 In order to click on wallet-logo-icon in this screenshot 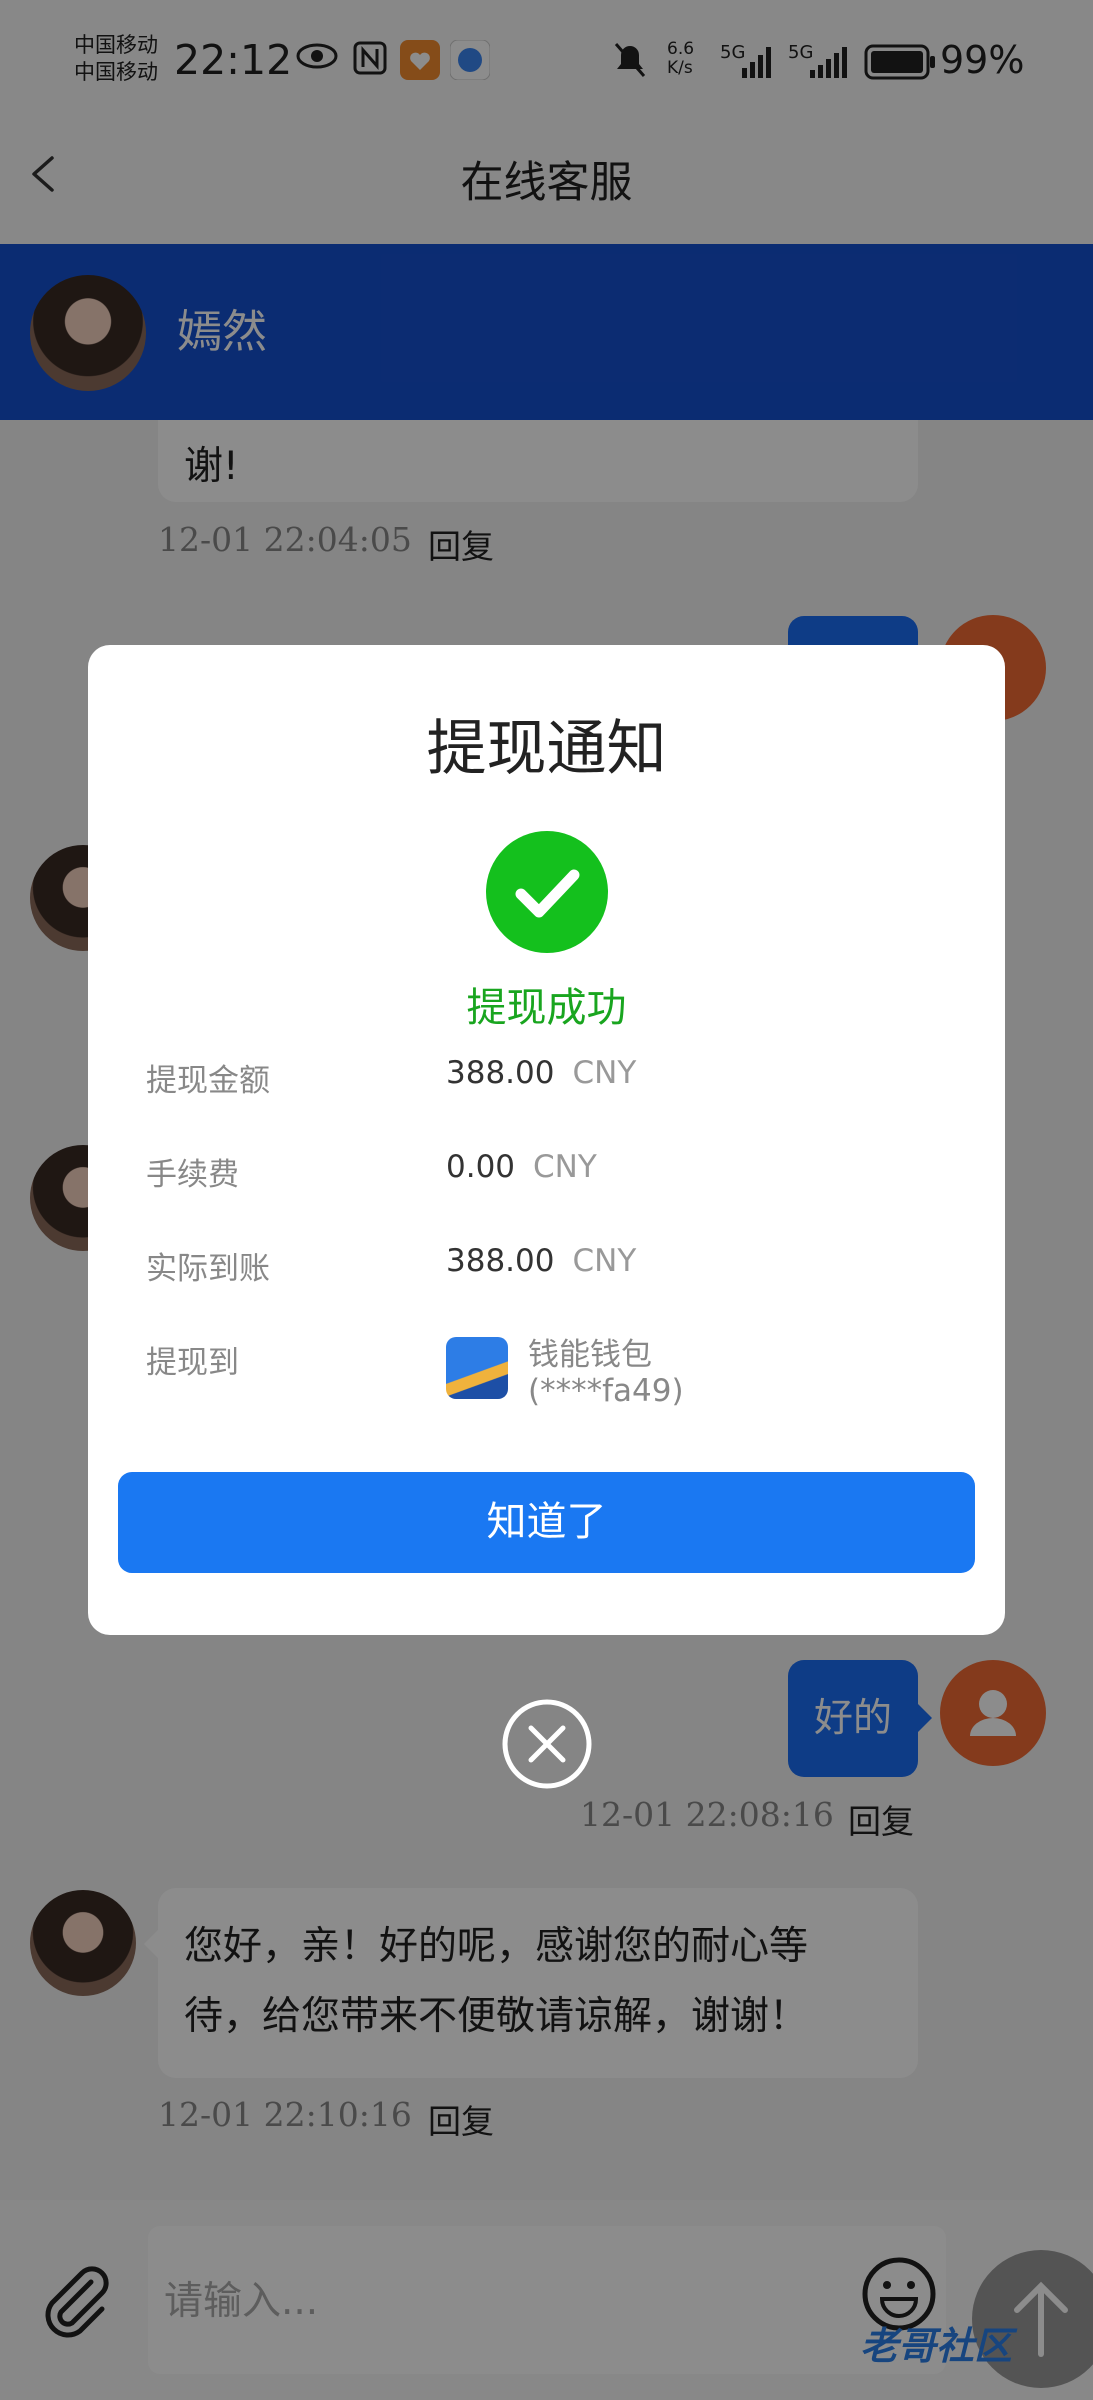, I will do `click(477, 1368)`.